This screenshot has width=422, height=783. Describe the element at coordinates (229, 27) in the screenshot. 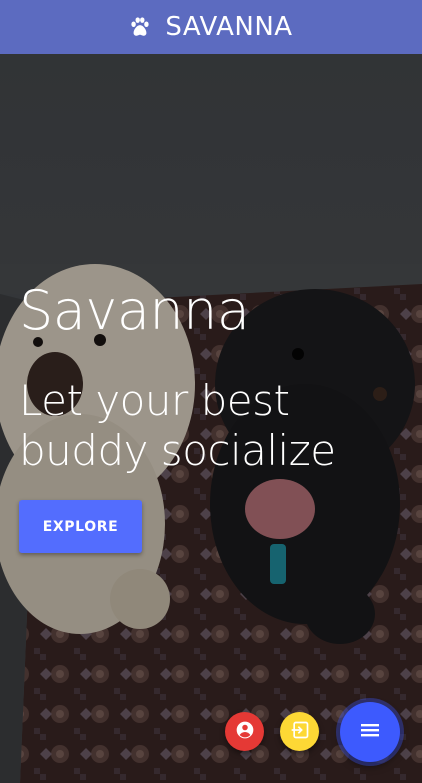

I see `app-title: SAVANNA` at that location.